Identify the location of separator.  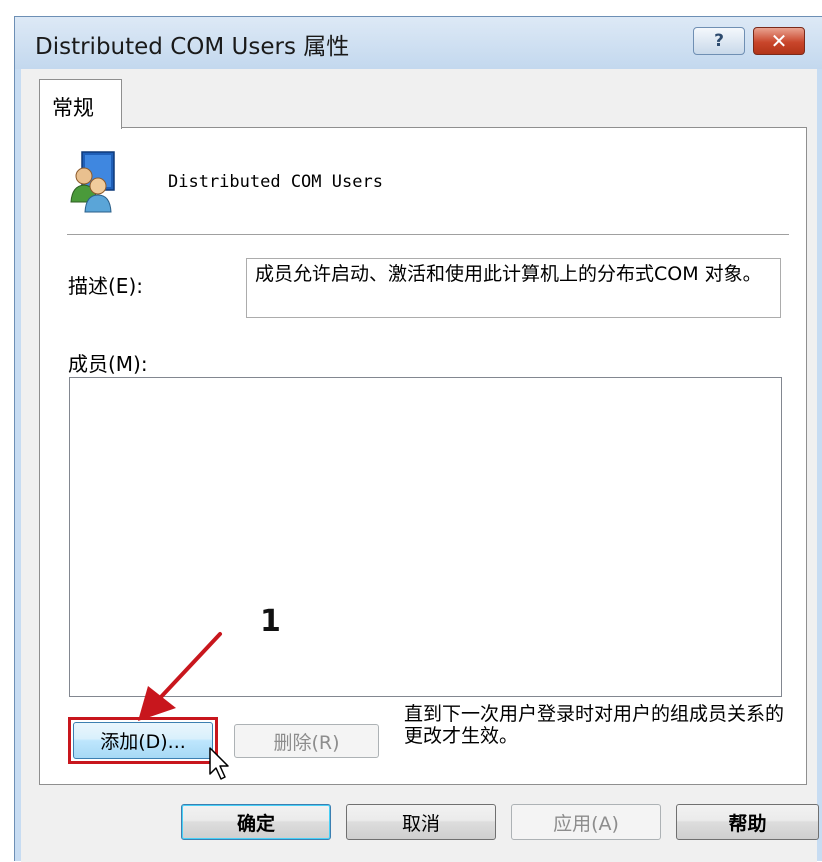
(428, 235).